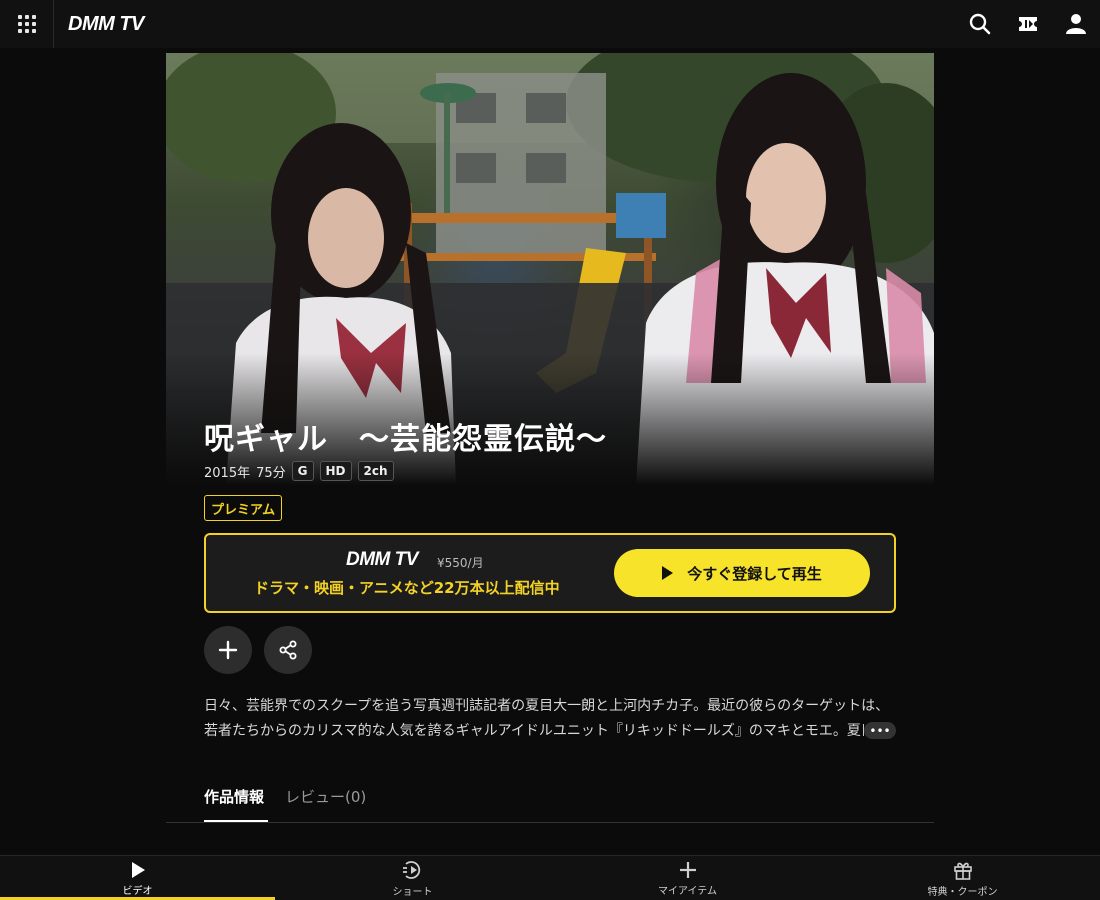 The width and height of the screenshot is (1100, 900). I want to click on active-tab-indicator, so click(236, 821).